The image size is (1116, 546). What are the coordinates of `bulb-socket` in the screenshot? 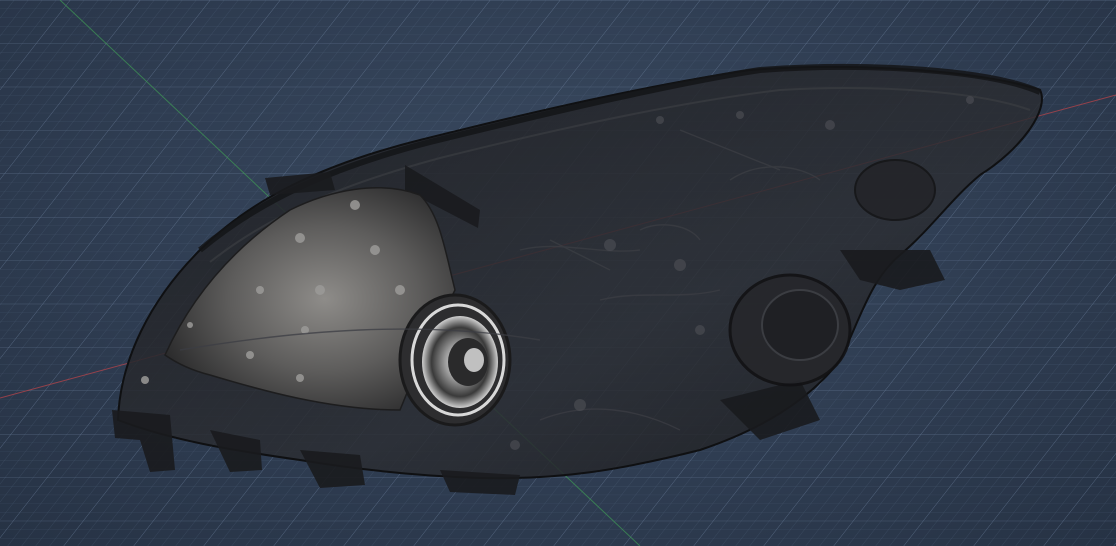 It's located at (455, 360).